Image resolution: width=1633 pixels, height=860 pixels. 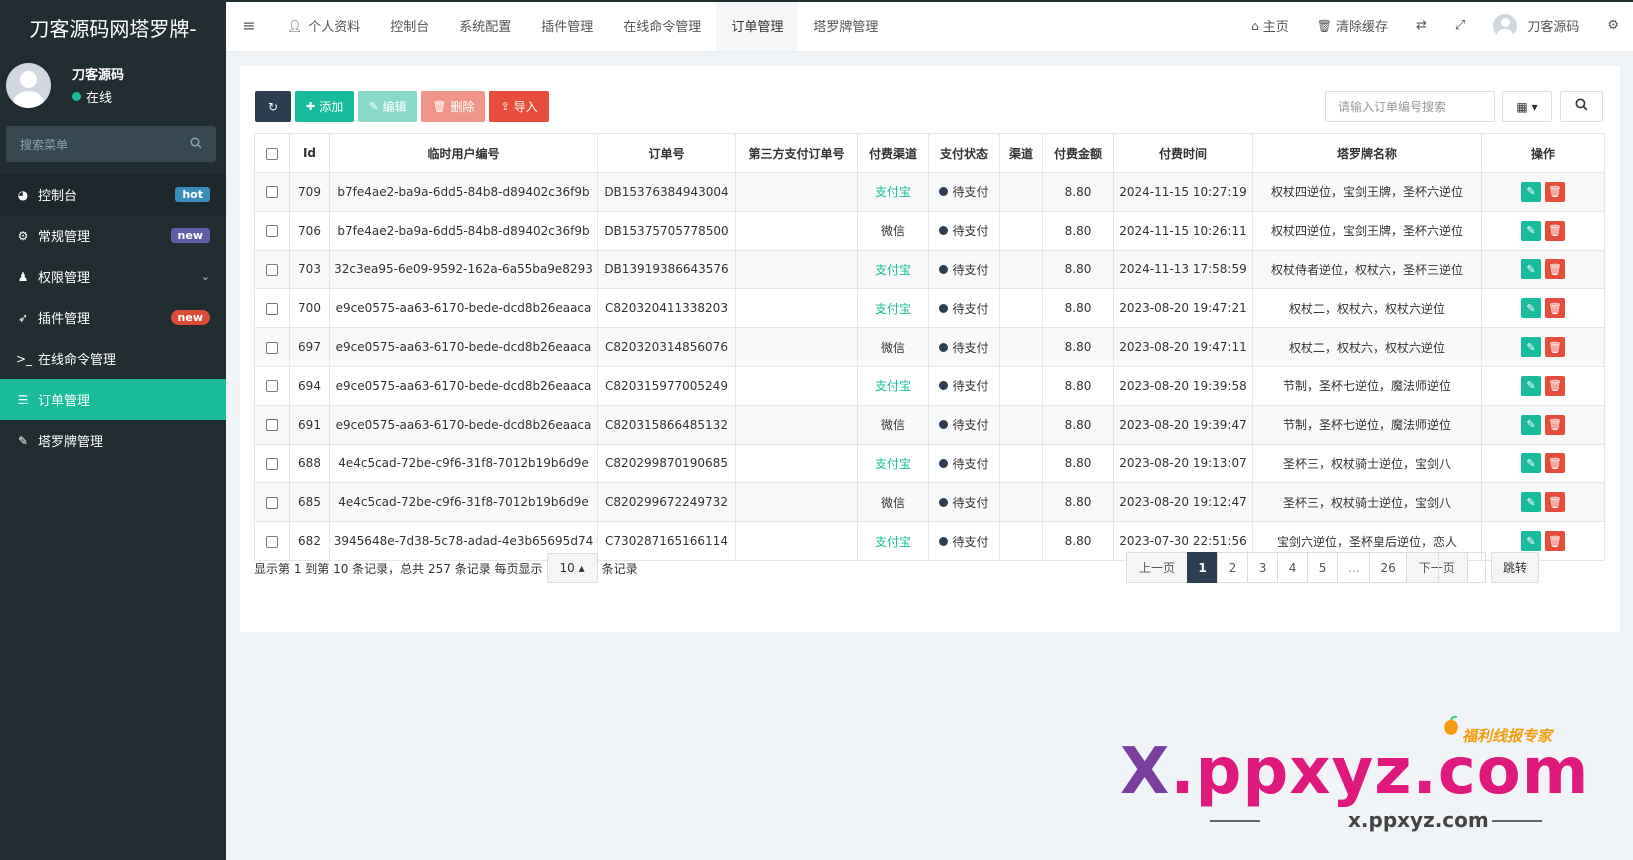 I want to click on header-order: 订单号, so click(x=666, y=153).